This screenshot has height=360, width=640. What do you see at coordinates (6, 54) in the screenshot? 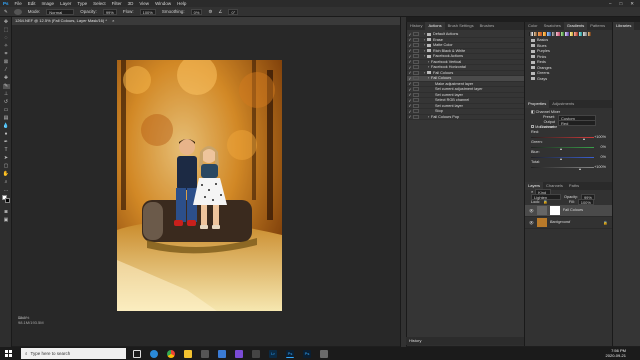
I see `crop-tool-icon: ⌗` at bounding box center [6, 54].